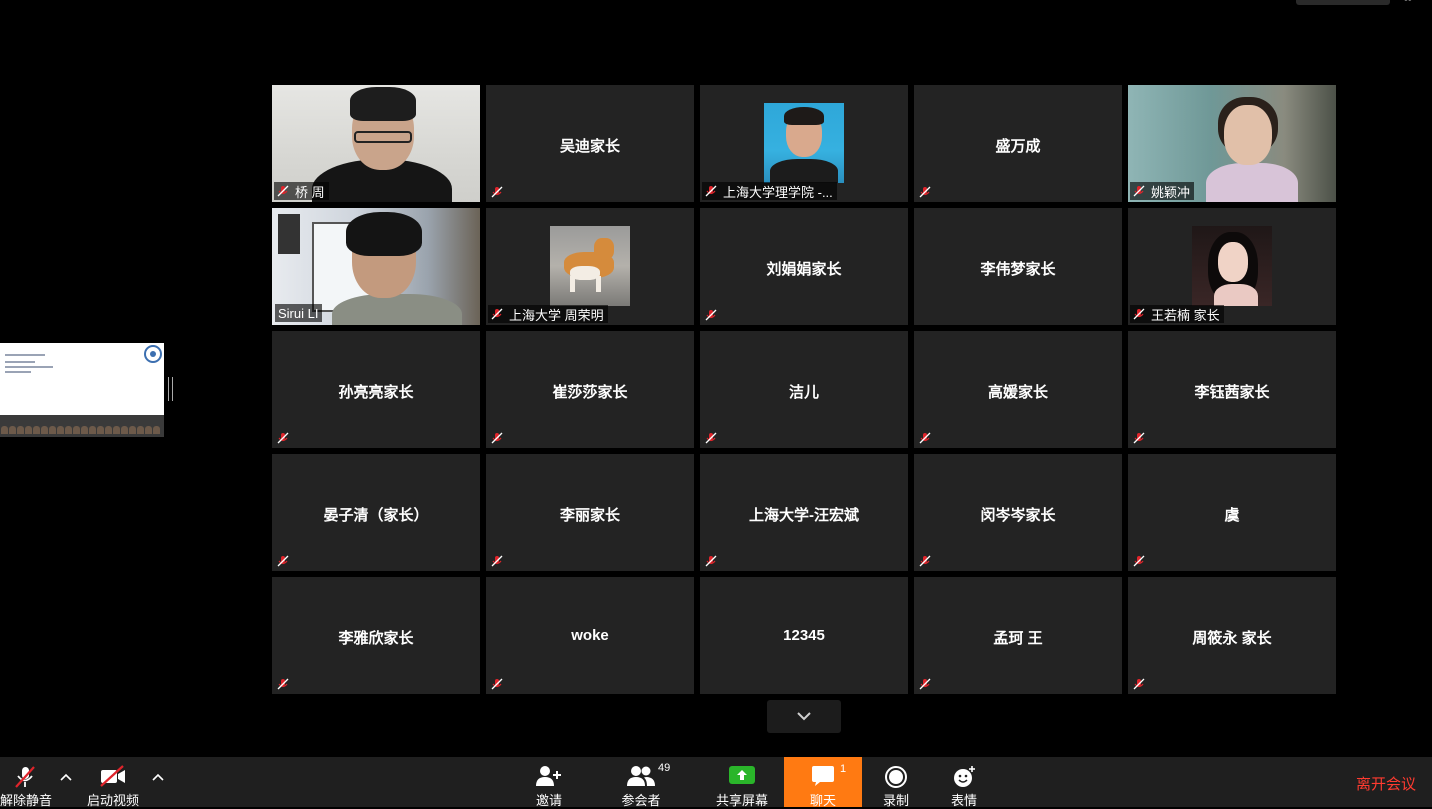 The image size is (1432, 809). I want to click on participant-name: 姚颖冲, so click(1171, 192).